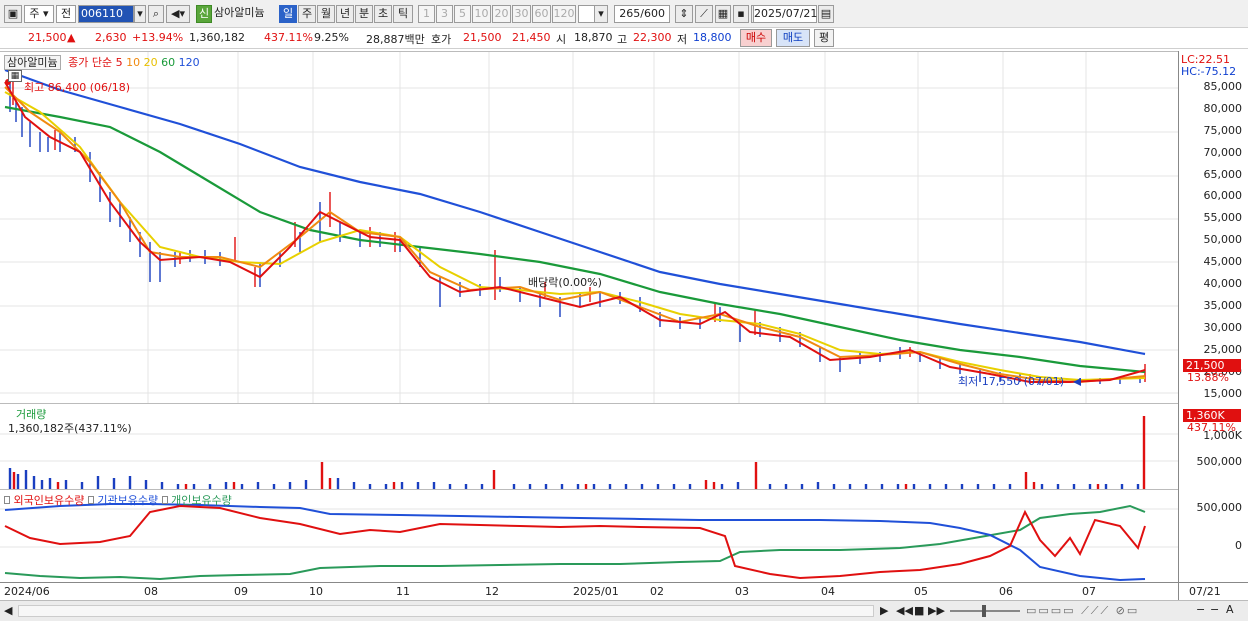 This screenshot has height=621, width=1248. I want to click on low-price: 18,800, so click(712, 37).